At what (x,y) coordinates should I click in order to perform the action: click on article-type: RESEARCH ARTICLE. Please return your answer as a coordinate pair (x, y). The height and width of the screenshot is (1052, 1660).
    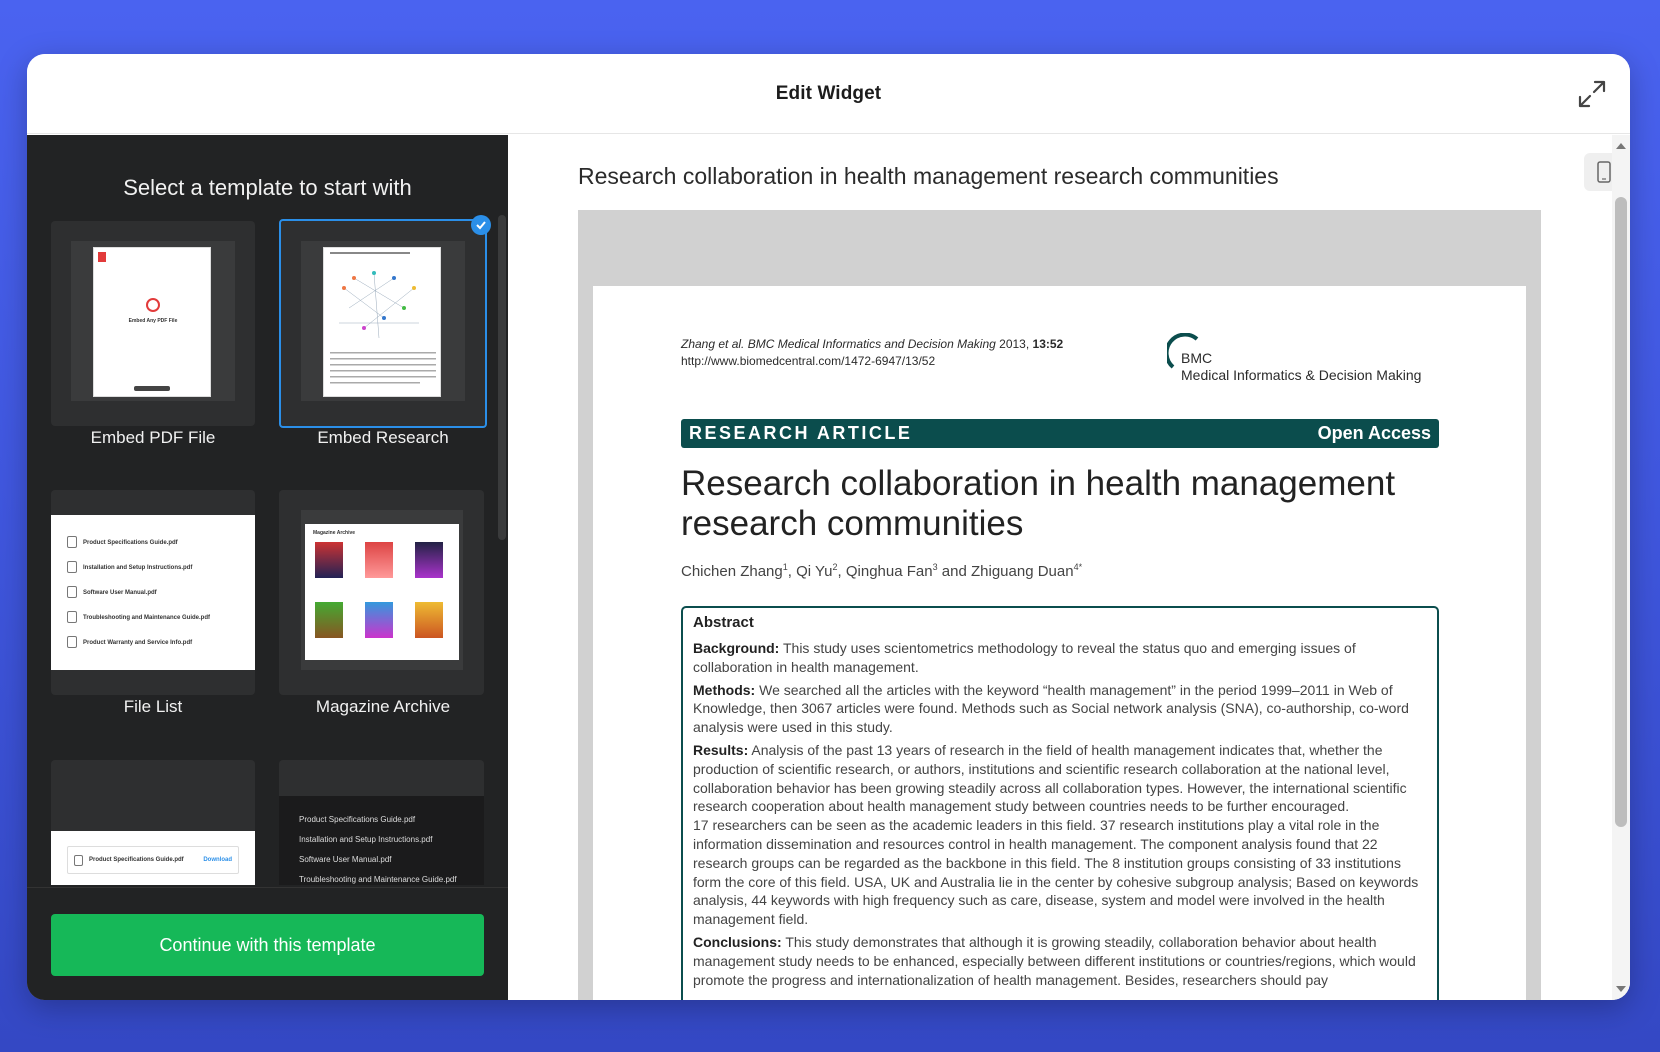
    Looking at the image, I should click on (801, 433).